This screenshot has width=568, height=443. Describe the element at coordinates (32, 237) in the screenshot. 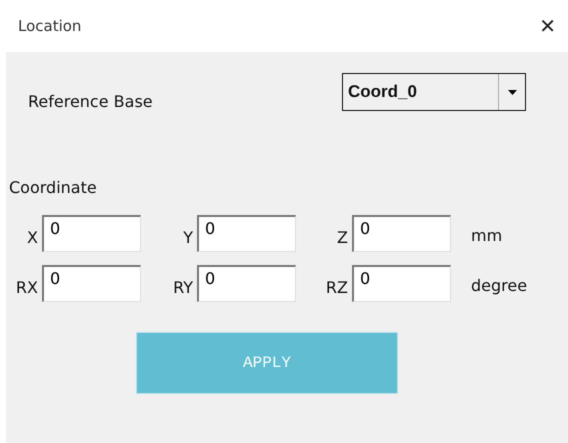

I see `field-label: X` at that location.